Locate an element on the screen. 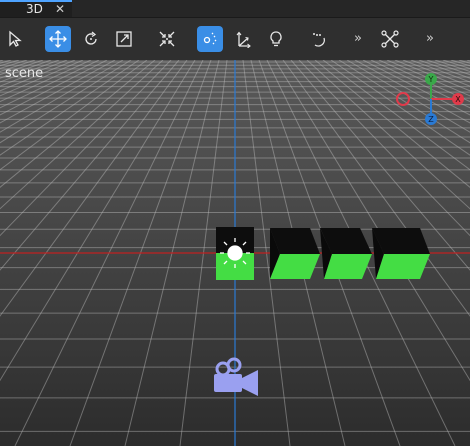 The height and width of the screenshot is (446, 470). snap-tool-button is located at coordinates (210, 39).